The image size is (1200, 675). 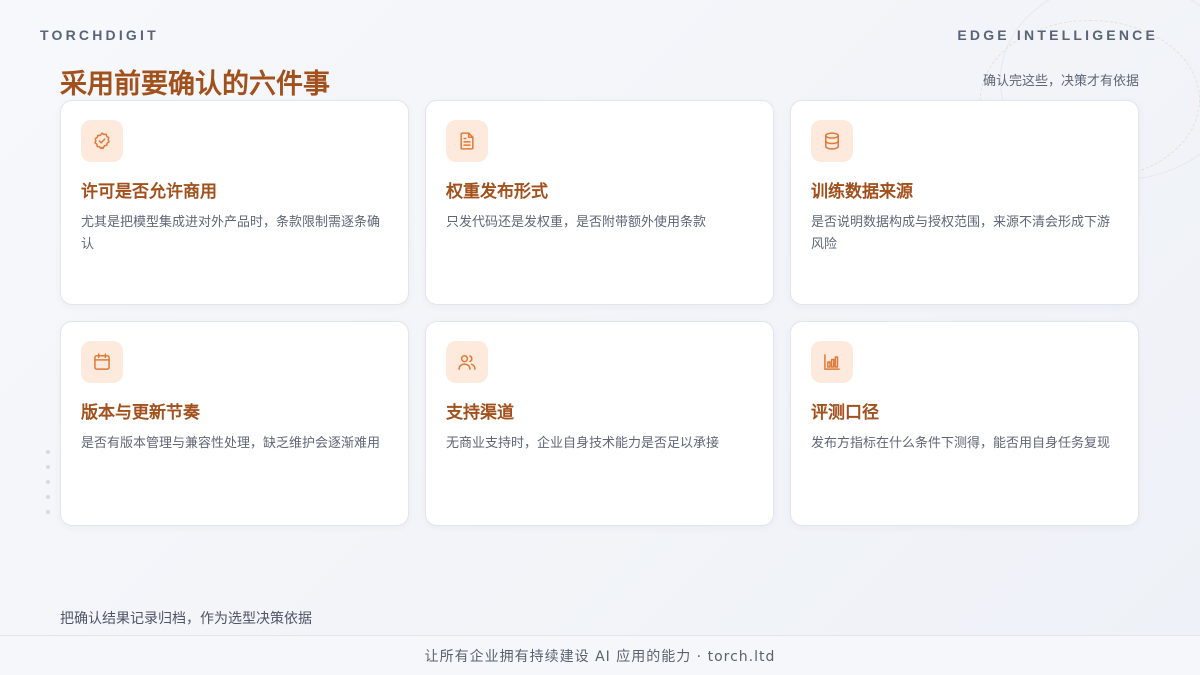 What do you see at coordinates (48, 482) in the screenshot?
I see `decorative-dots` at bounding box center [48, 482].